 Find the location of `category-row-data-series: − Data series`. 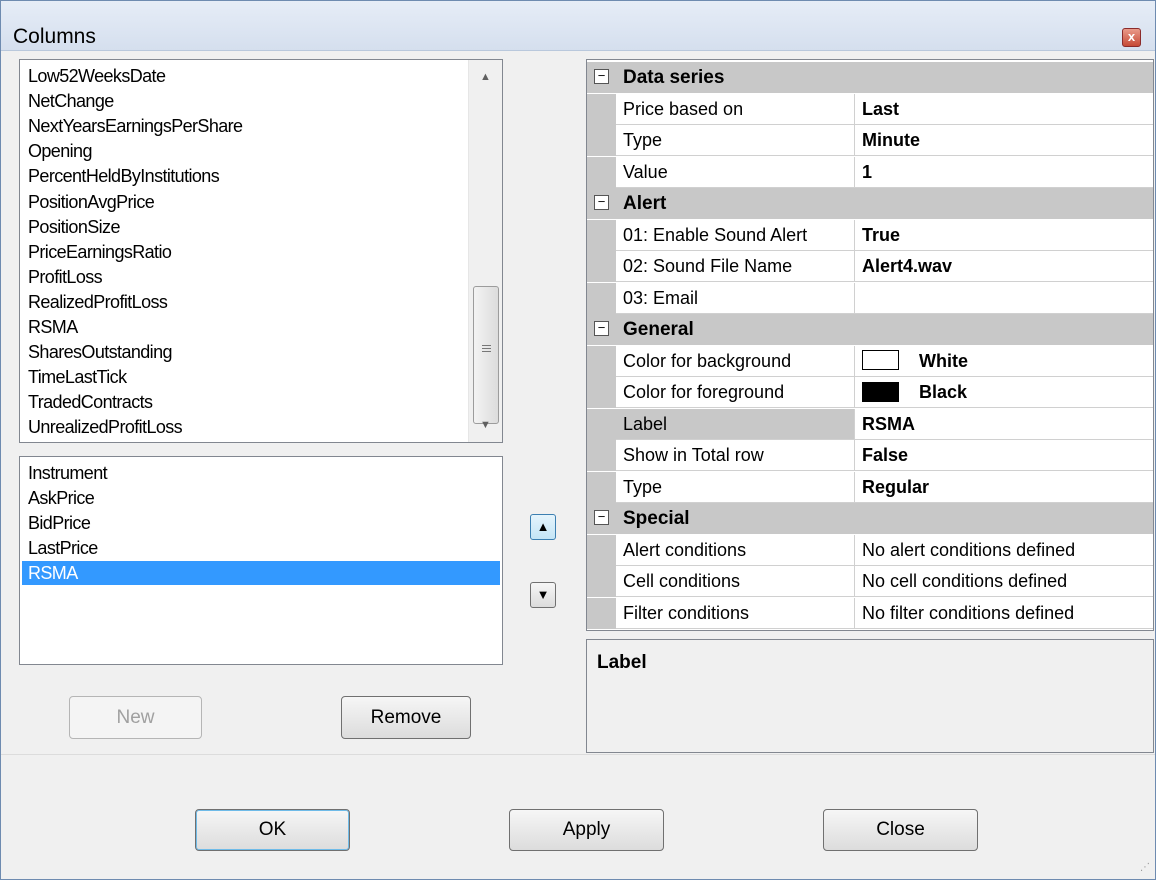

category-row-data-series: − Data series is located at coordinates (870, 77).